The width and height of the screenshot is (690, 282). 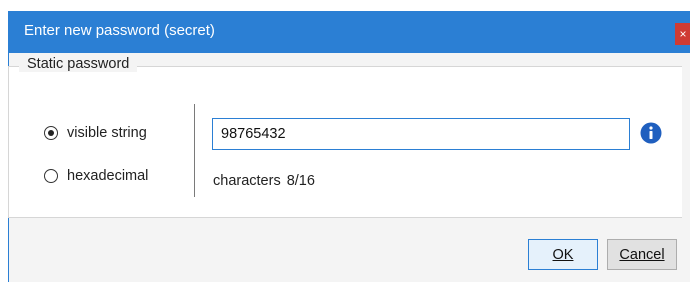 What do you see at coordinates (78, 64) in the screenshot?
I see `group-legend: Static password` at bounding box center [78, 64].